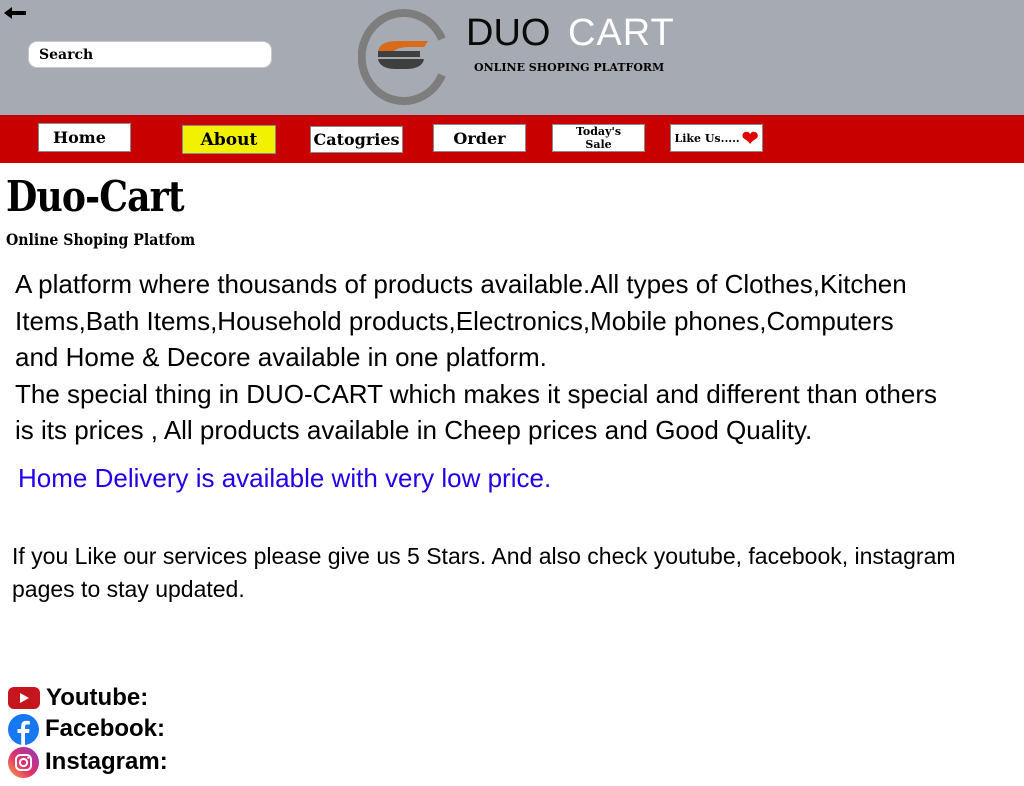  What do you see at coordinates (23, 762) in the screenshot?
I see `instagram-icon` at bounding box center [23, 762].